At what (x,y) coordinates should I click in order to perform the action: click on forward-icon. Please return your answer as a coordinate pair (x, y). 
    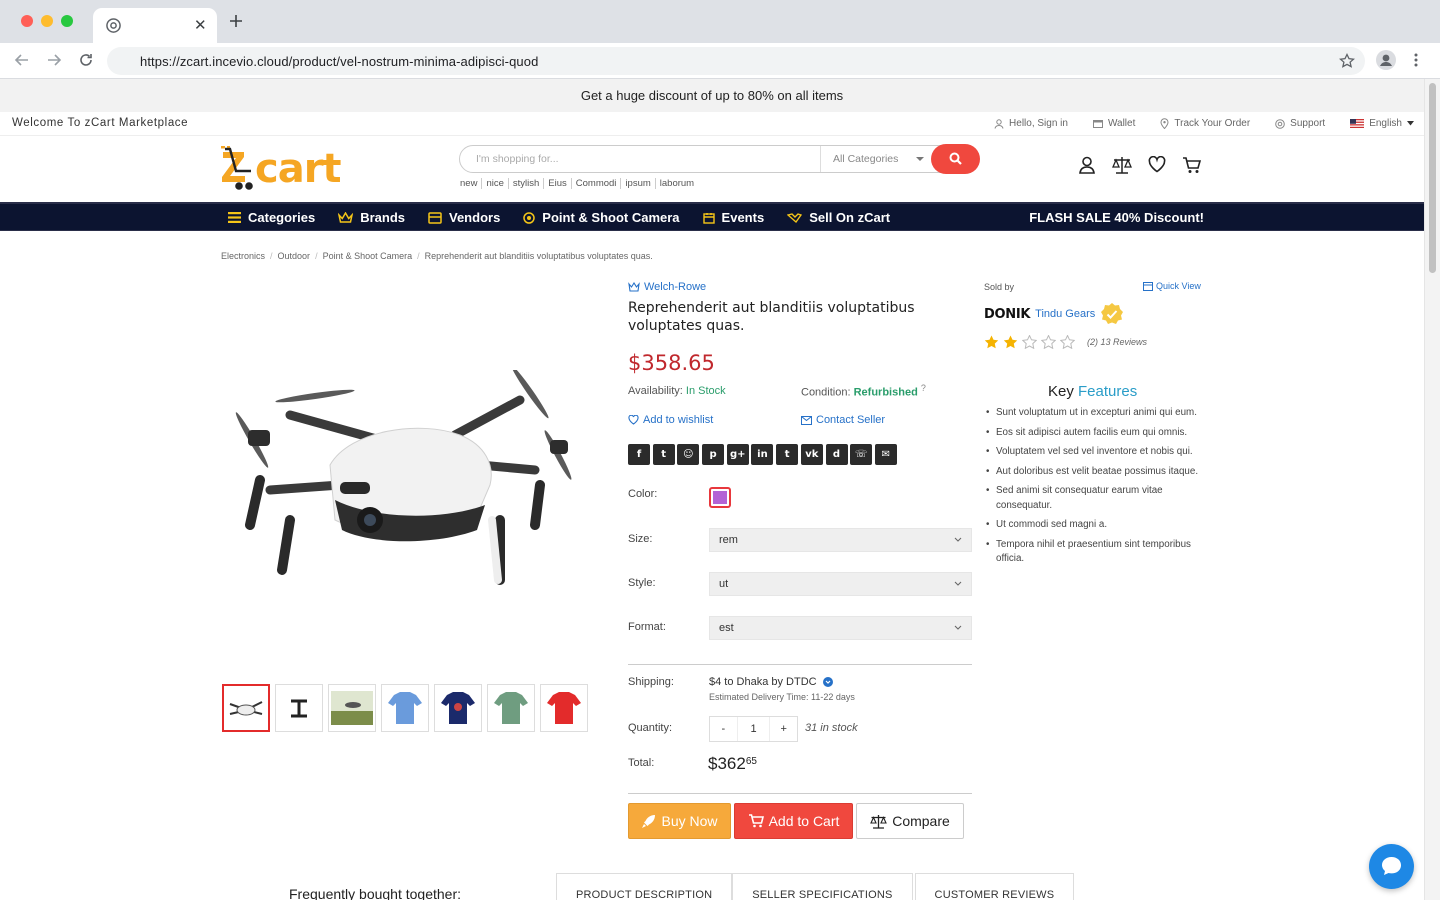
    Looking at the image, I should click on (54, 60).